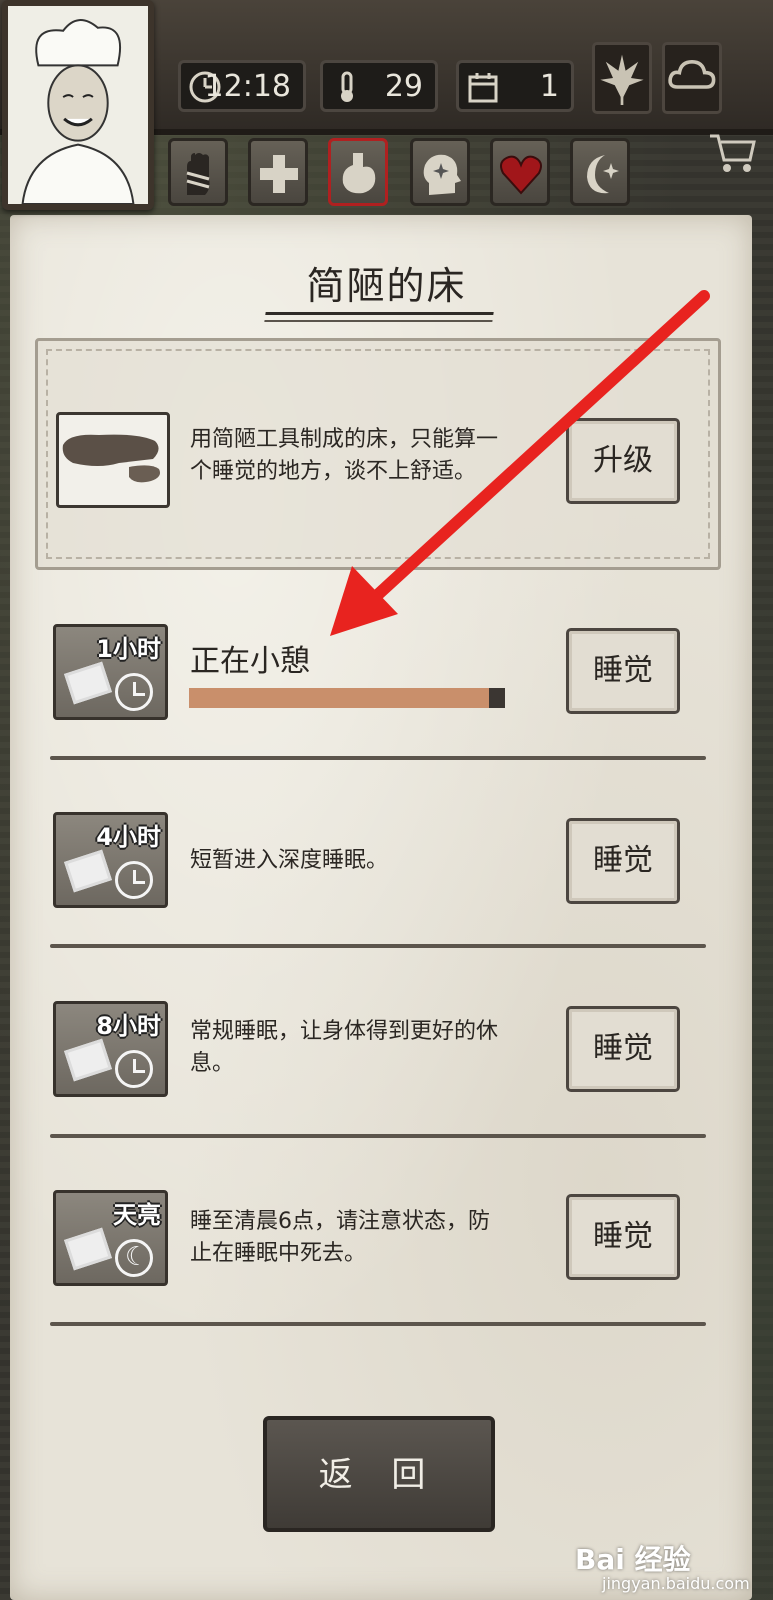  I want to click on avatar, so click(78, 105).